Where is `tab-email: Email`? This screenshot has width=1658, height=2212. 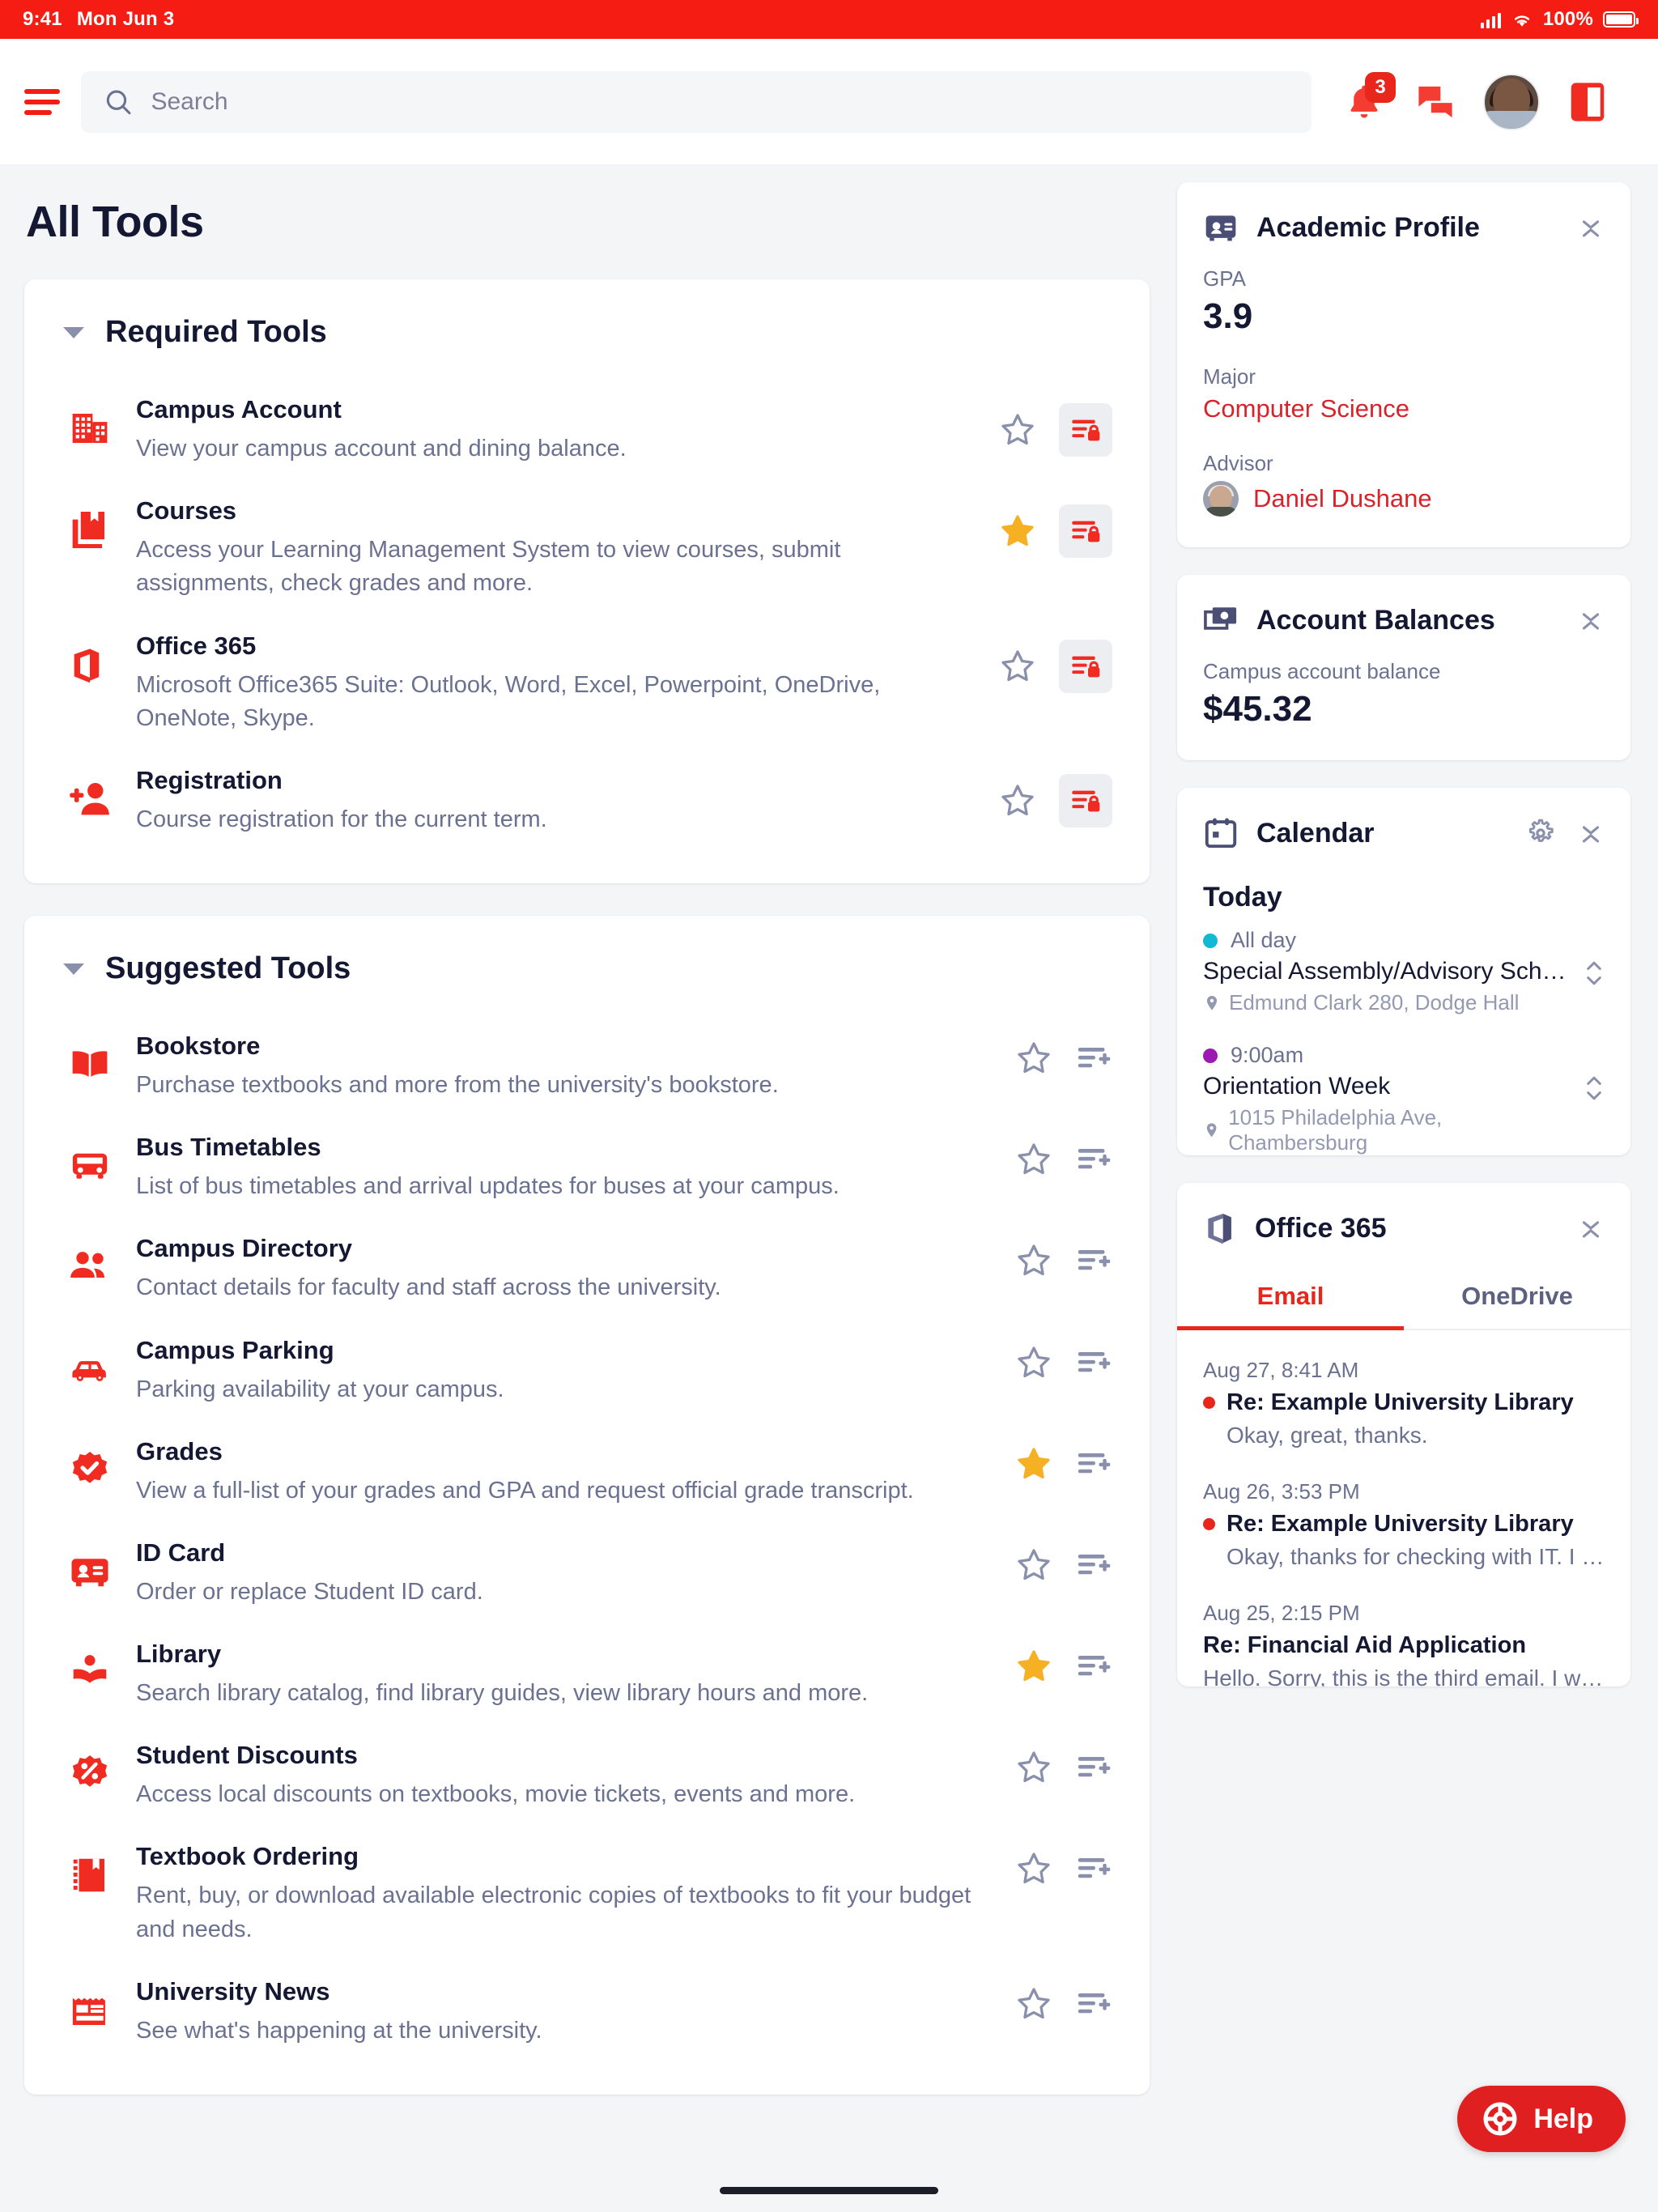
tab-email: Email is located at coordinates (1290, 1298).